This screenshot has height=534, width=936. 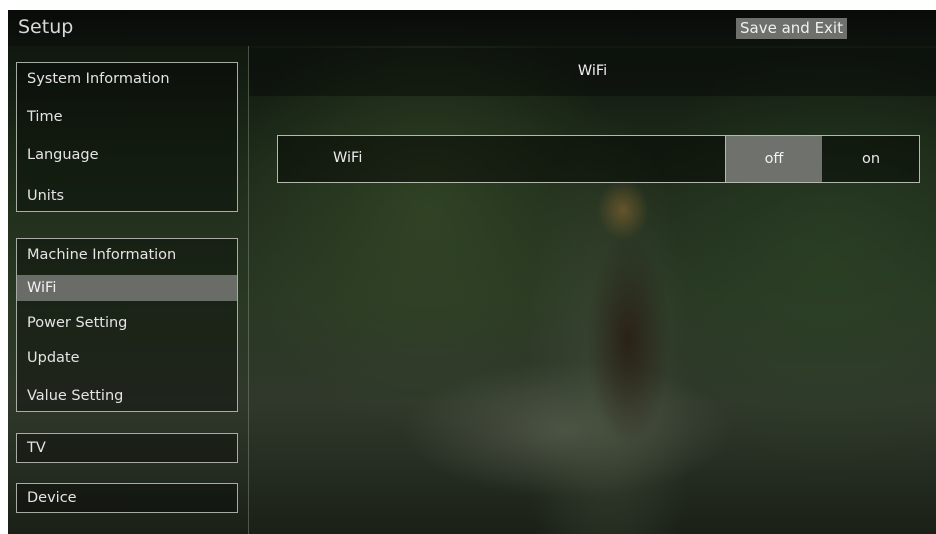 I want to click on sidebar-group-tv: TV, so click(x=127, y=448).